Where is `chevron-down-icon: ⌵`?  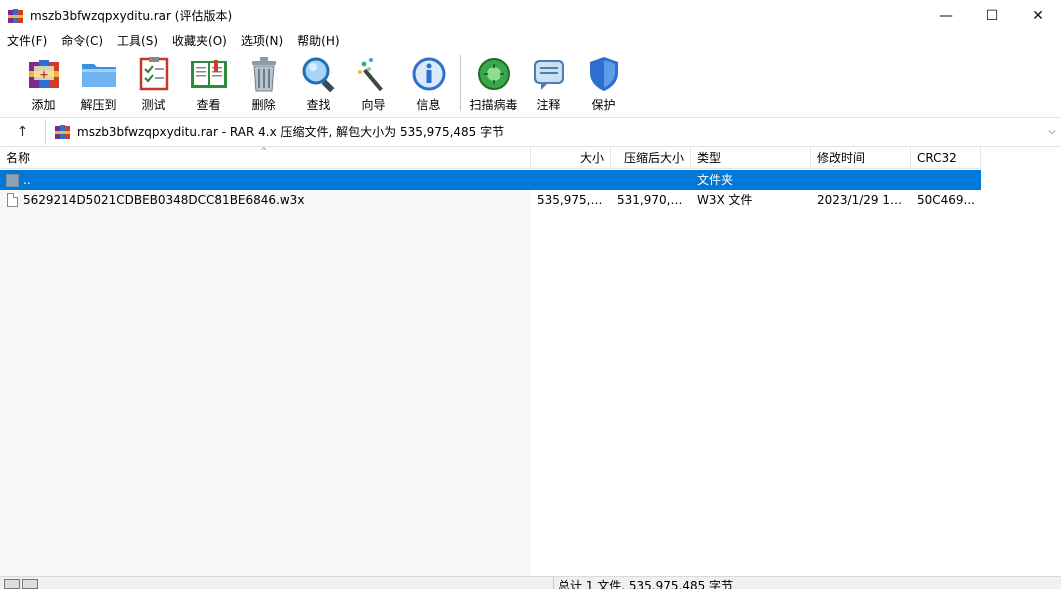
chevron-down-icon: ⌵ is located at coordinates (1052, 131).